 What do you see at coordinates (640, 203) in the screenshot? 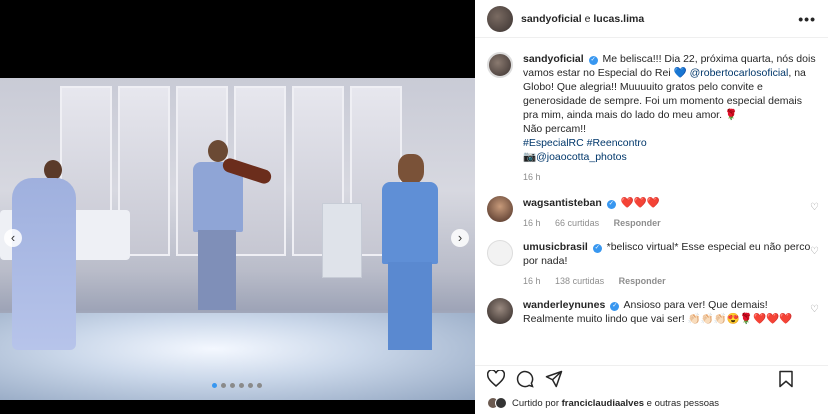
I see `comment-text: ❤️❤️❤️` at bounding box center [640, 203].